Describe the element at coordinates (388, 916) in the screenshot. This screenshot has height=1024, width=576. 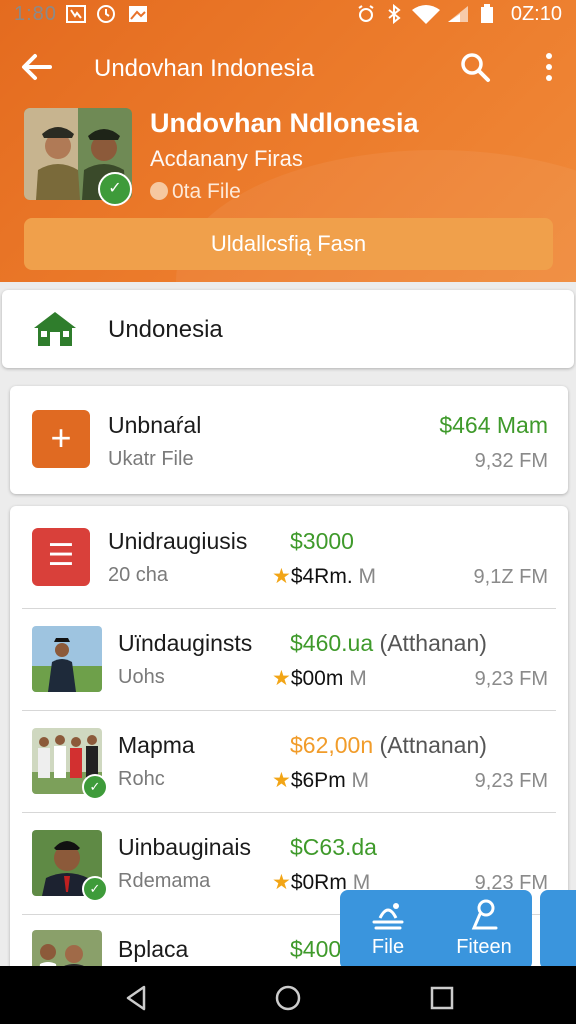
I see `file-icon` at that location.